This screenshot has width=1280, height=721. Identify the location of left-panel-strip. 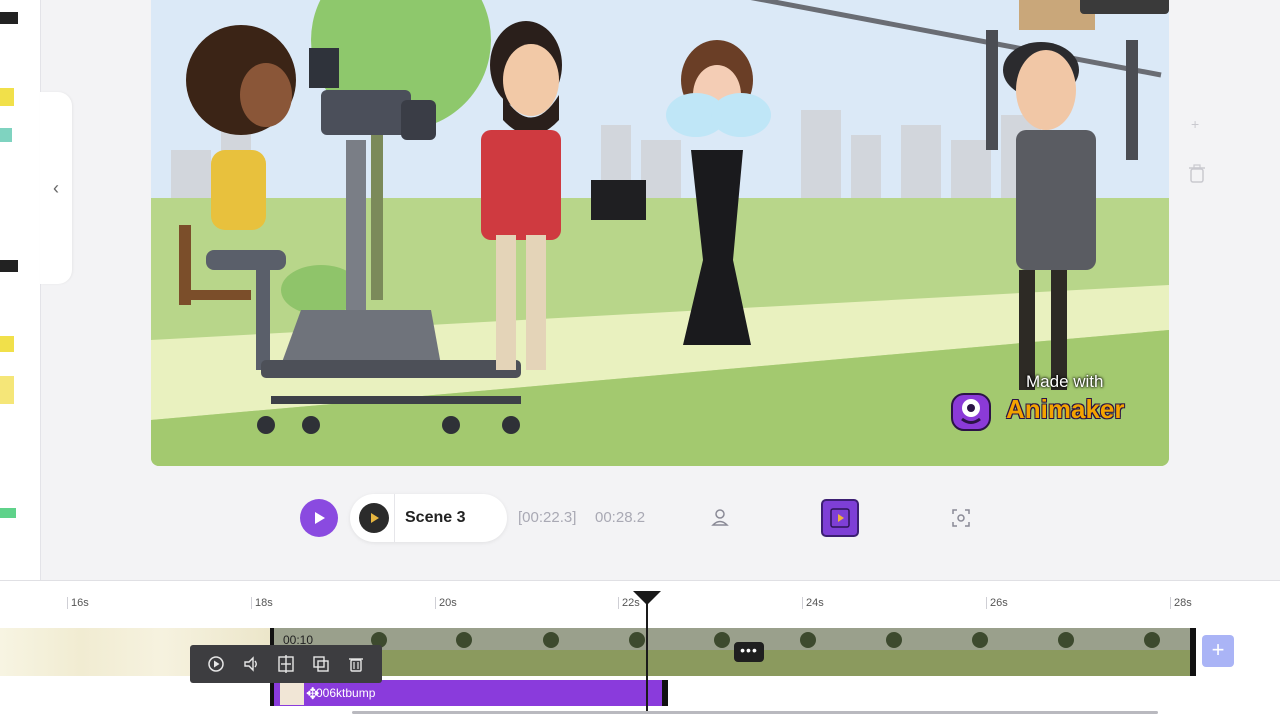
(20, 290).